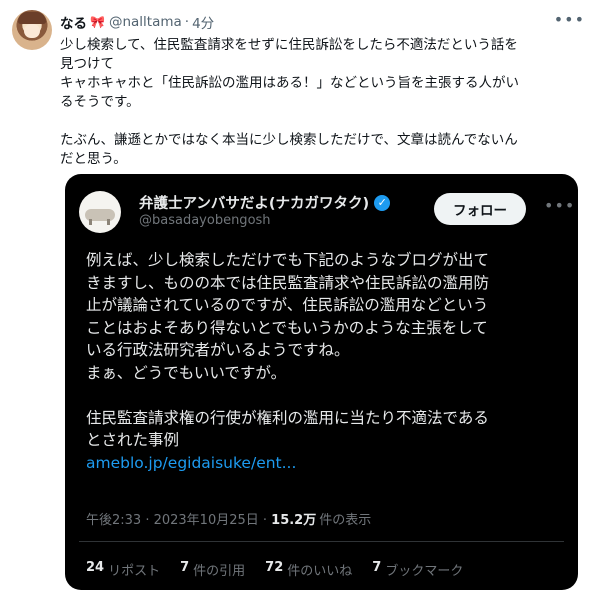 The width and height of the screenshot is (595, 595). Describe the element at coordinates (345, 520) in the screenshot. I see `views-label: 件の表示` at that location.